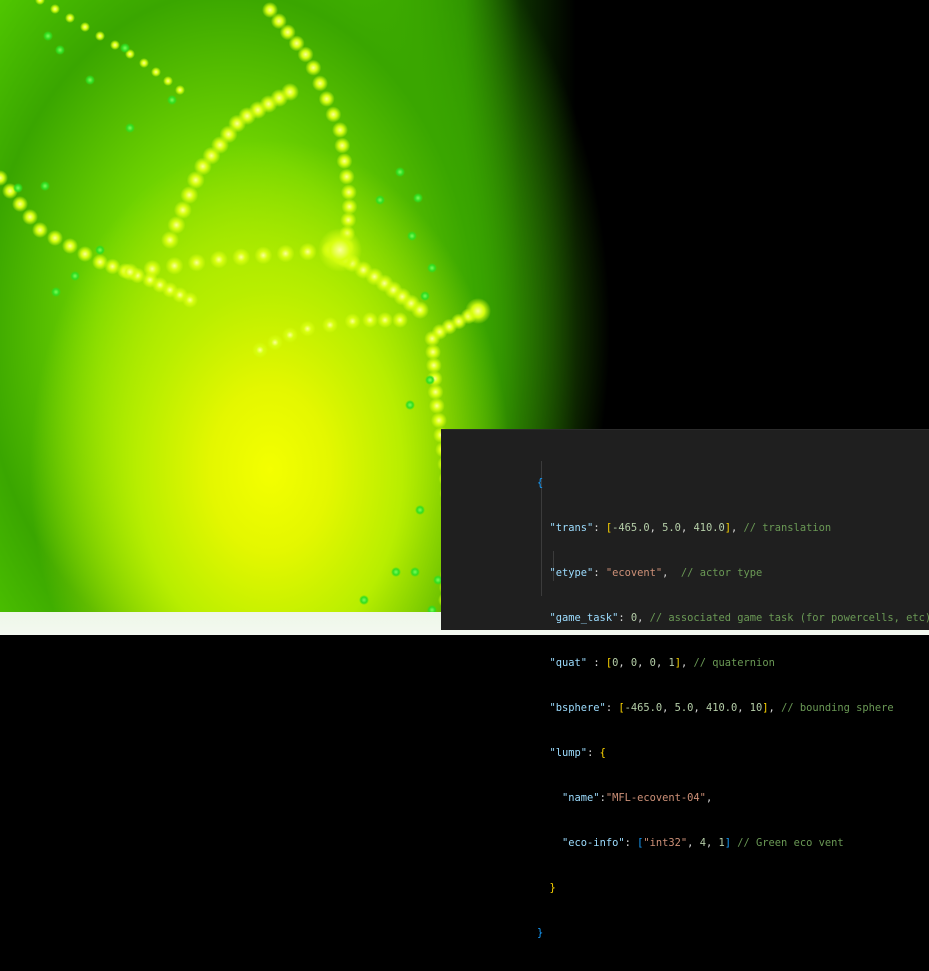 The image size is (929, 971). I want to click on eco-glow-core, so click(340, 250).